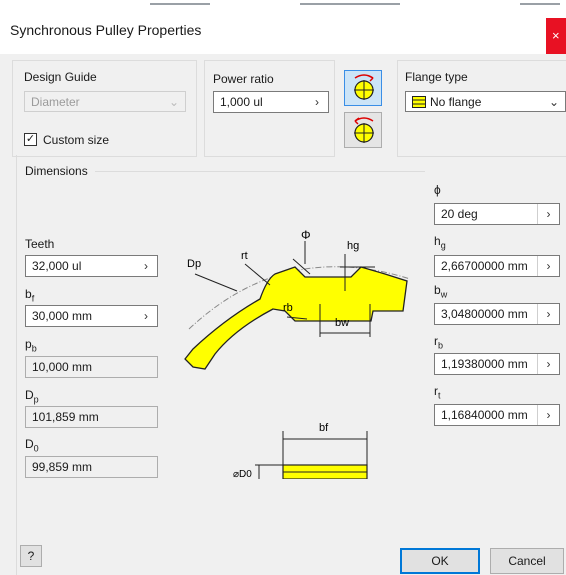 Image resolution: width=566 pixels, height=575 pixels. What do you see at coordinates (30, 295) in the screenshot?
I see `bf-label: bf` at bounding box center [30, 295].